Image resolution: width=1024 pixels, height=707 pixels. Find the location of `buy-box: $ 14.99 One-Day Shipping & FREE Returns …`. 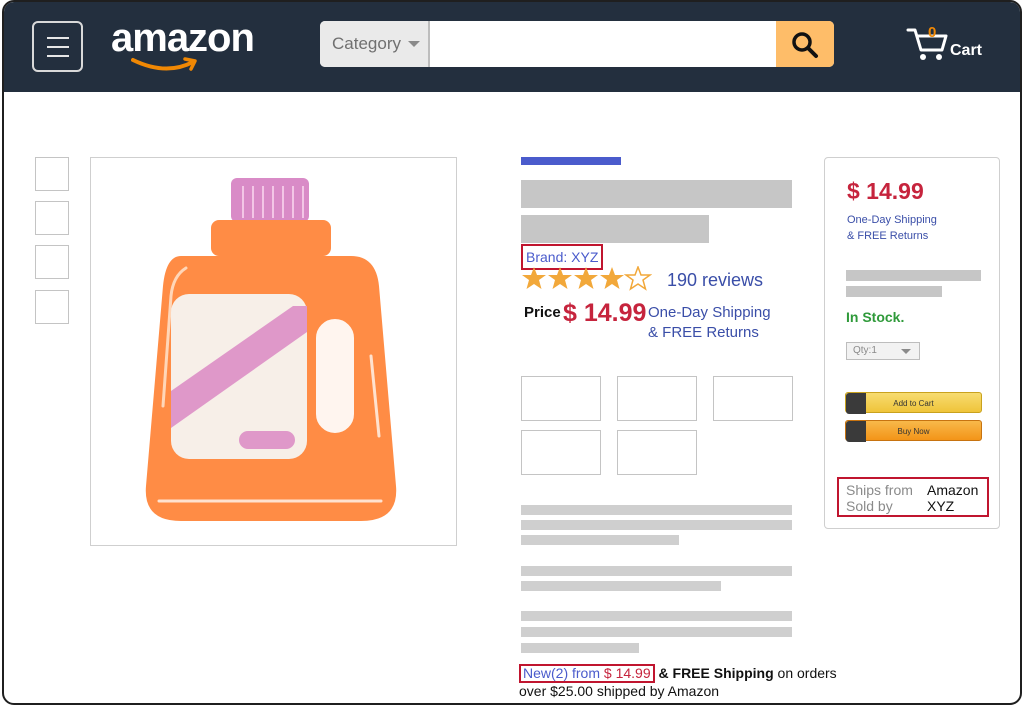

buy-box: $ 14.99 One-Day Shipping & FREE Returns … is located at coordinates (912, 343).